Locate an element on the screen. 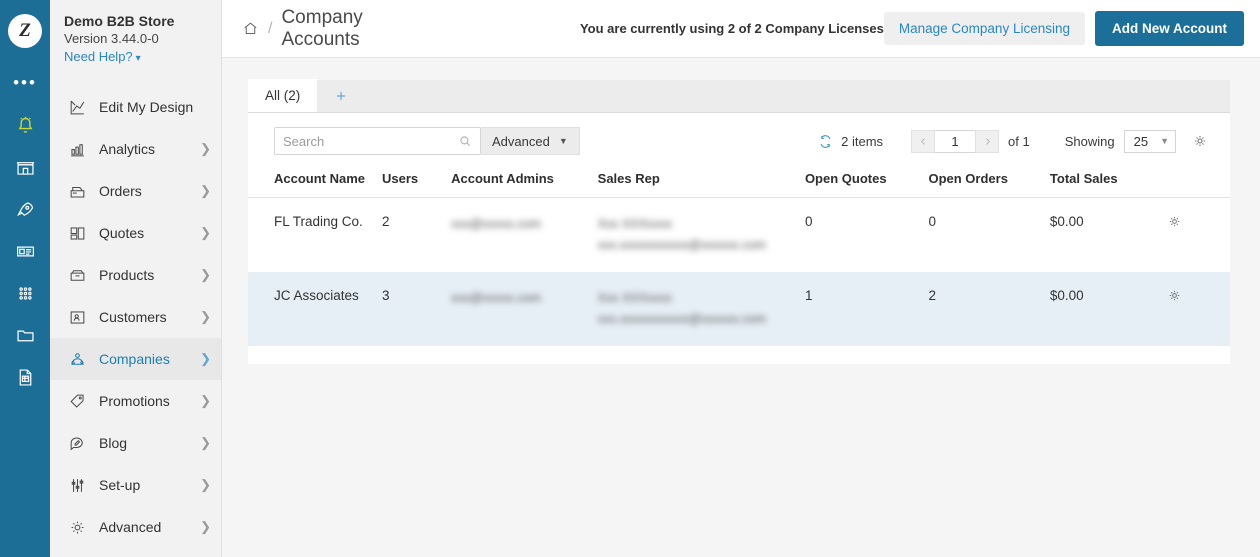  cell-account-admins: xxx@xxxxx.com is located at coordinates (524, 309).